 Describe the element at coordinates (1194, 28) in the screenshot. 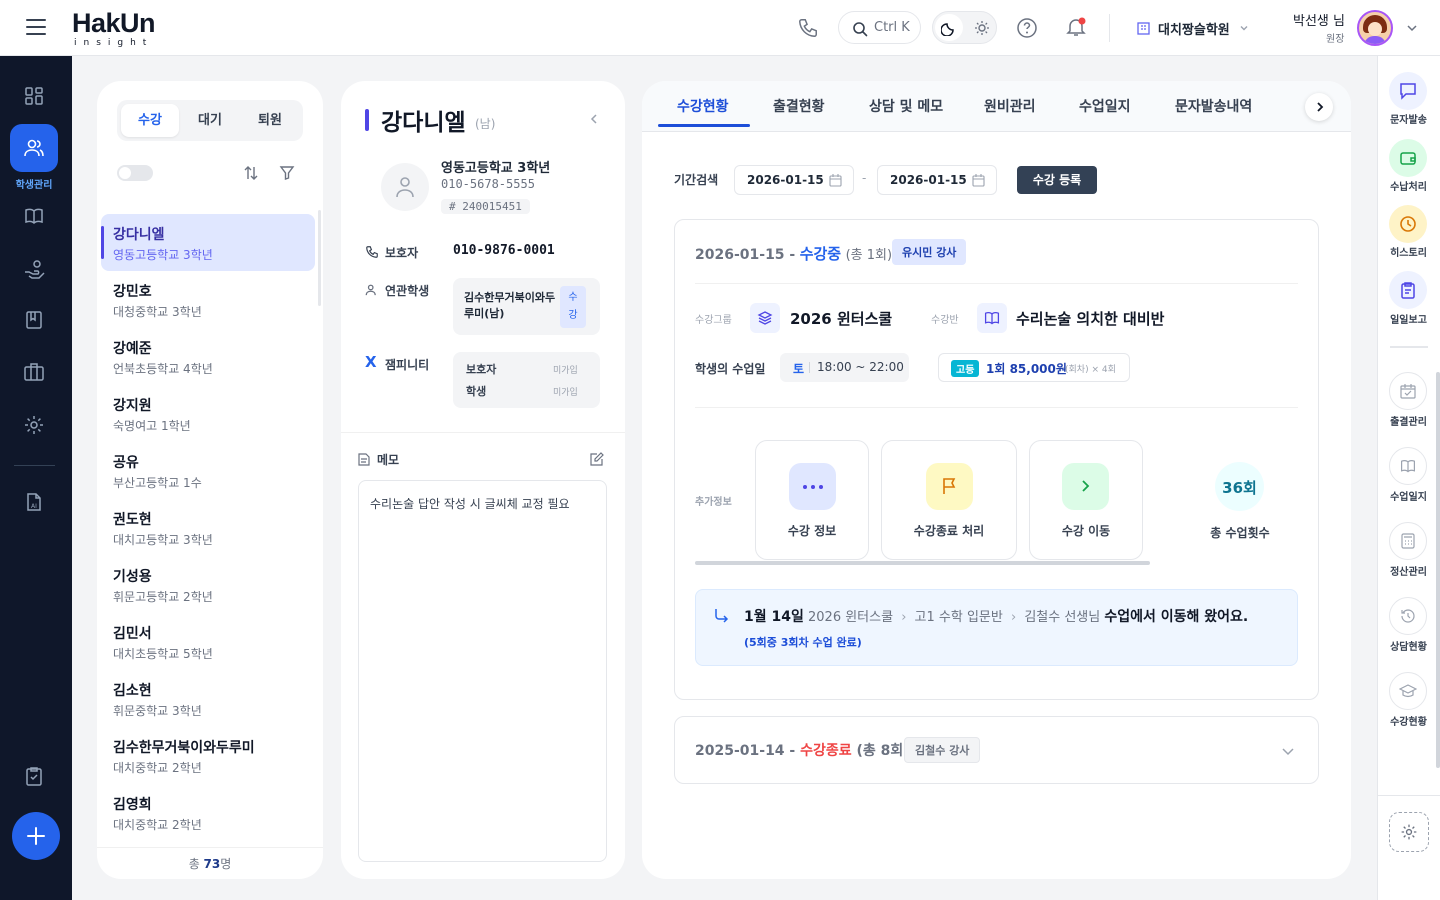

I see `academy-selector: 대치짱슬학원` at that location.